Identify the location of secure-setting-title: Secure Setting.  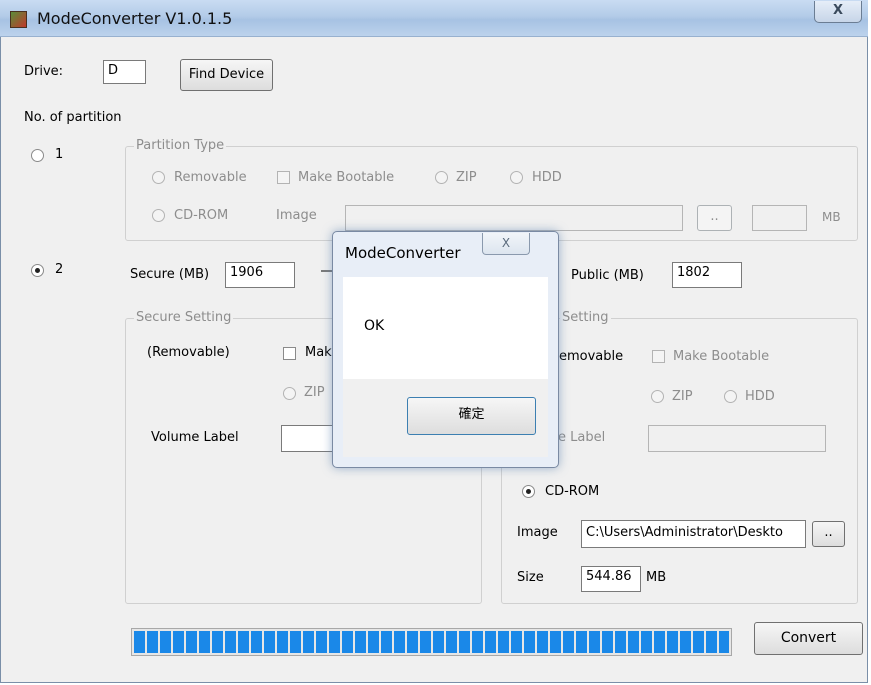
(184, 317).